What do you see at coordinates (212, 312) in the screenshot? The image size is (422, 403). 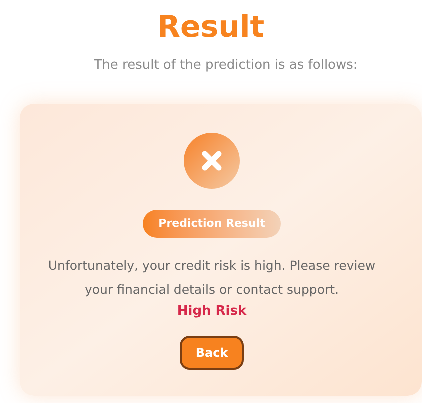 I see `risk-level: High Risk` at bounding box center [212, 312].